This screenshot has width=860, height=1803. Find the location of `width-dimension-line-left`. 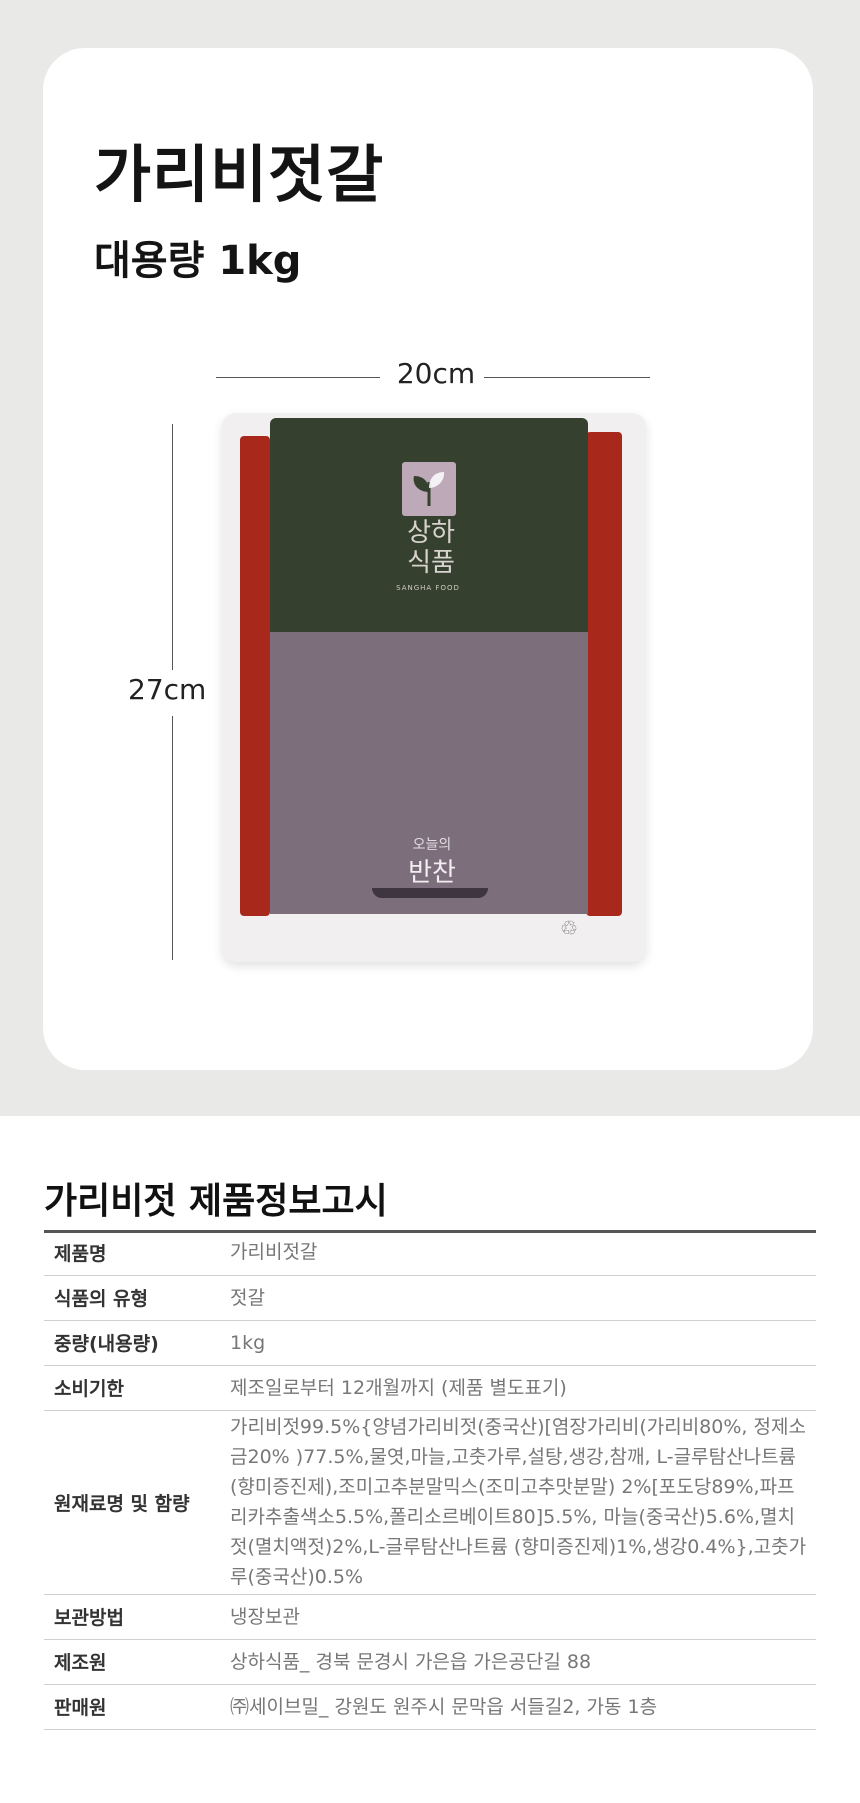

width-dimension-line-left is located at coordinates (298, 377).